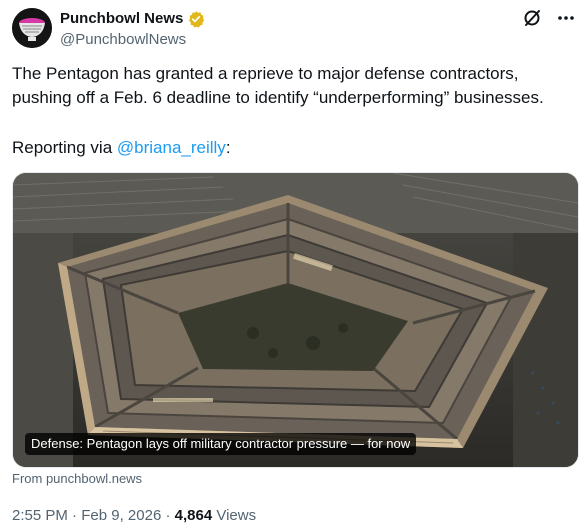 This screenshot has width=588, height=526. I want to click on tweet-time: 2:55 PM, so click(40, 515).